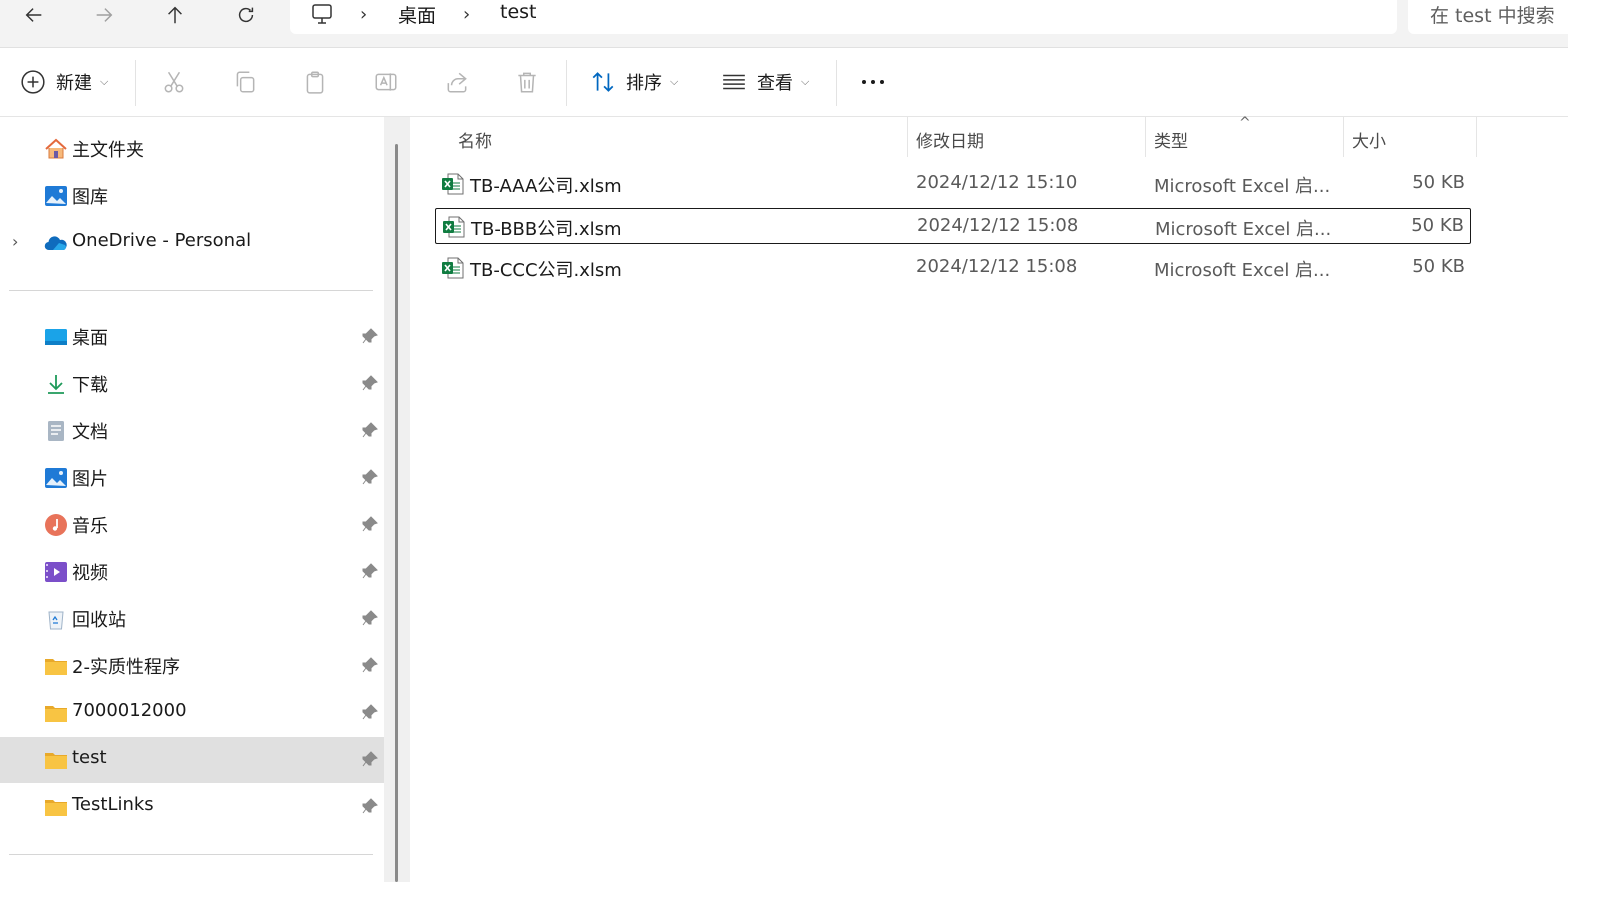  Describe the element at coordinates (56, 525) in the screenshot. I see `music-icon` at that location.